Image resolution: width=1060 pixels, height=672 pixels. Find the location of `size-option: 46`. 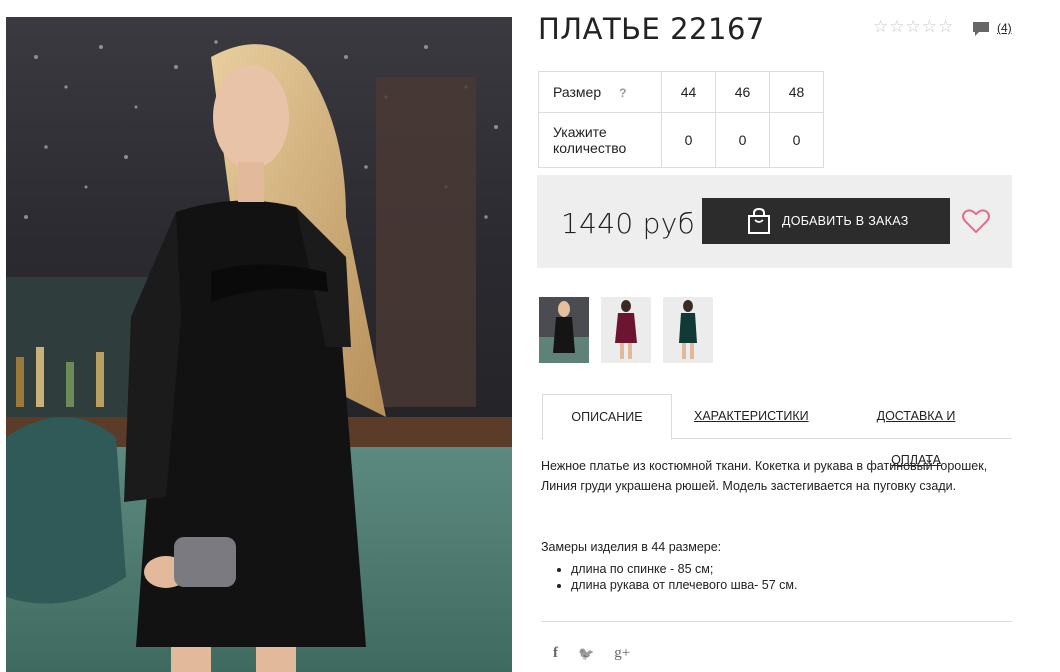

size-option: 46 is located at coordinates (742, 92).